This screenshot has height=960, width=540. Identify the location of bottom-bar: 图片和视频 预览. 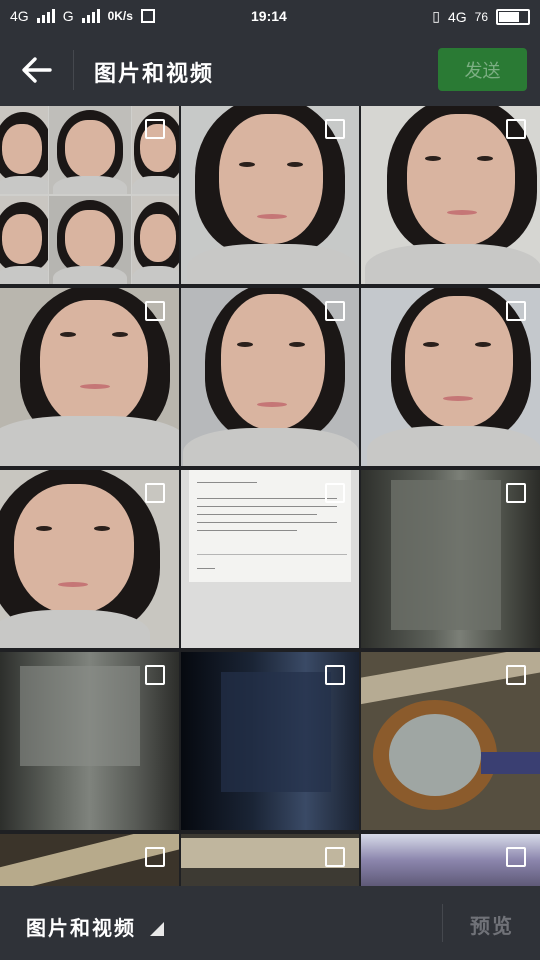
(270, 923).